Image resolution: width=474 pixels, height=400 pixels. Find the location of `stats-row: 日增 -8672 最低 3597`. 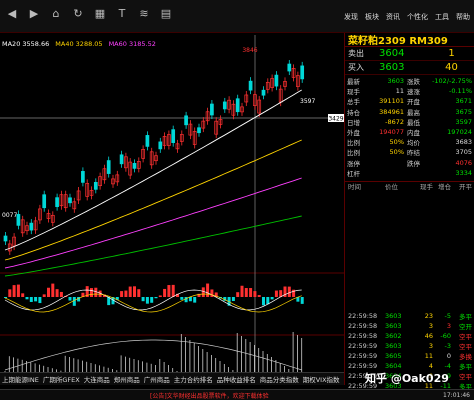

stats-row: 日增 -8672 最低 3597 is located at coordinates (409, 122).